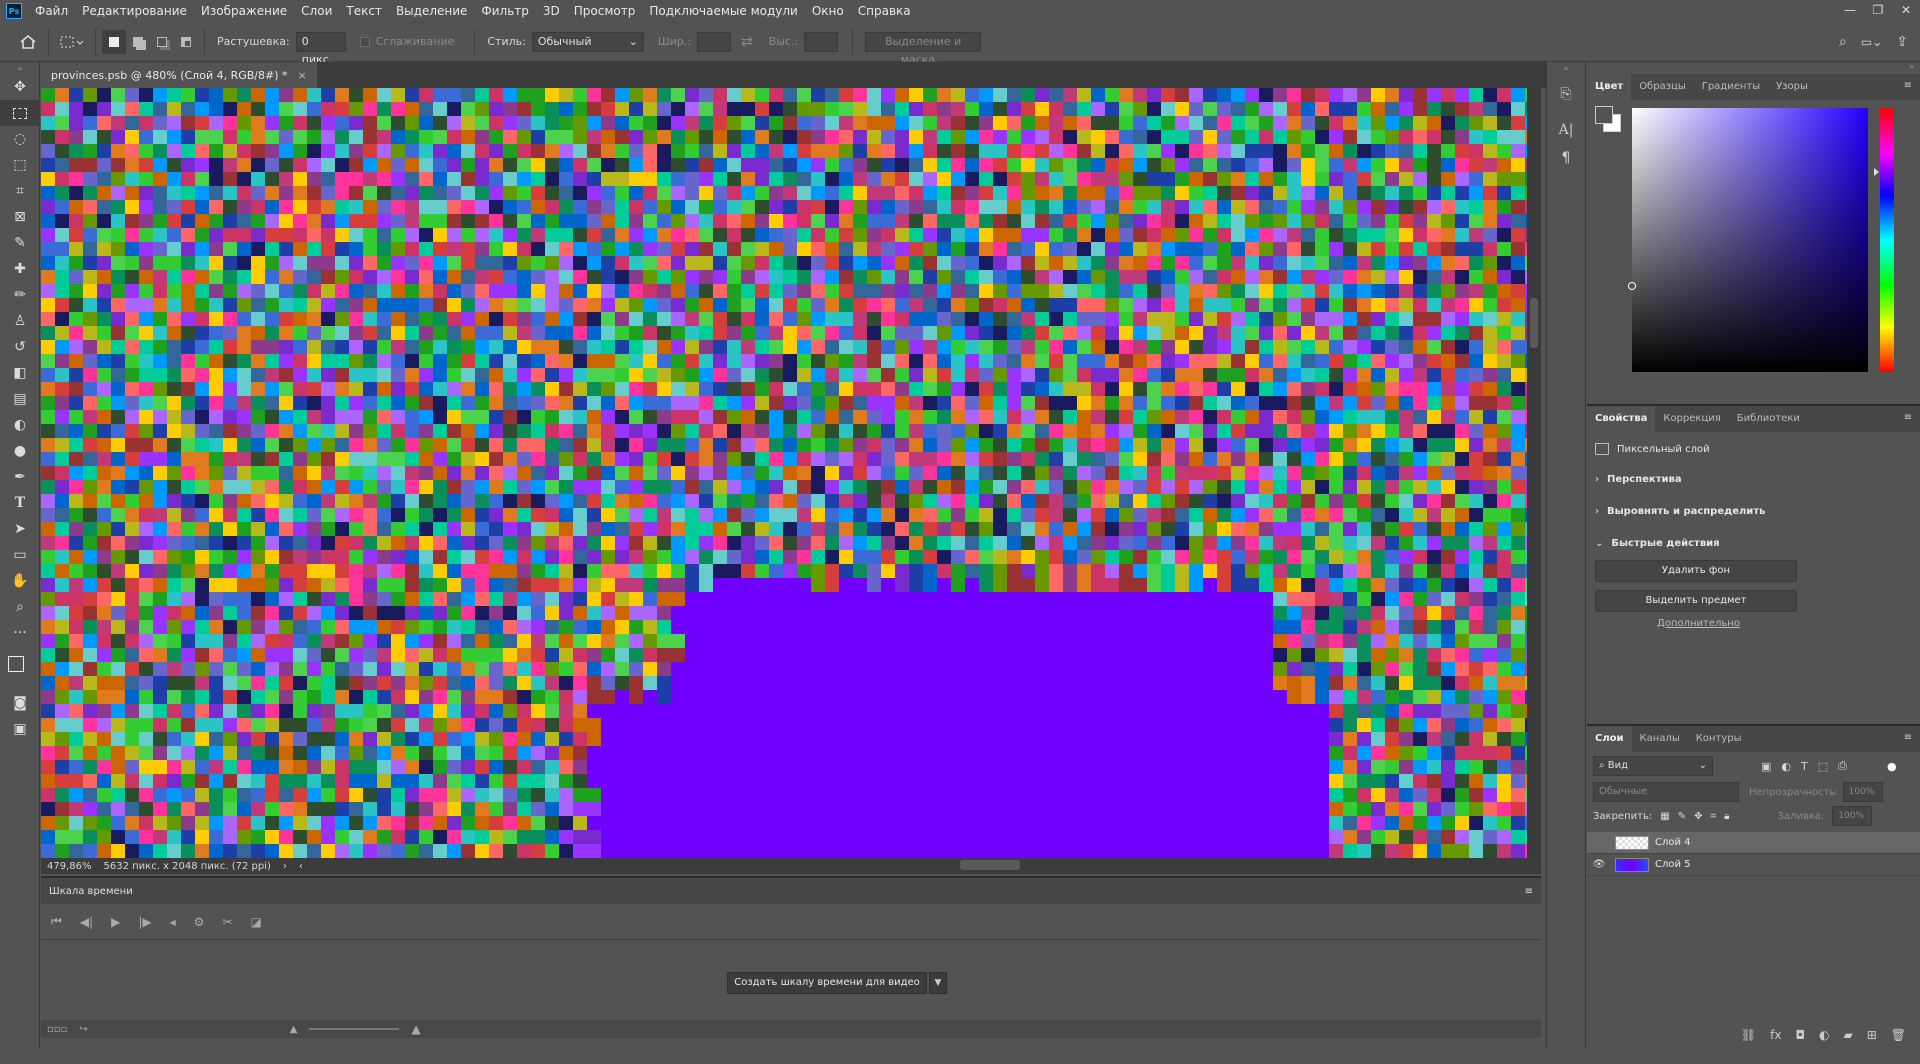  Describe the element at coordinates (1534, 473) in the screenshot. I see `vertical-scrollbar` at that location.